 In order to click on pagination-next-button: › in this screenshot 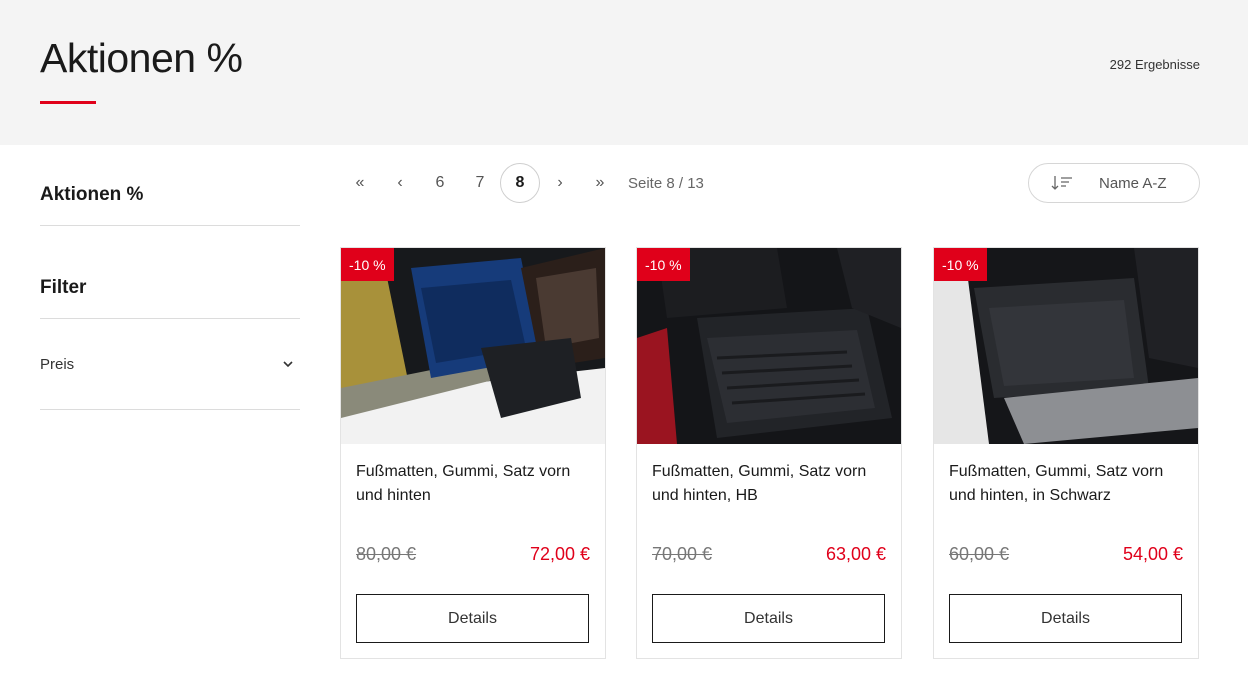, I will do `click(560, 183)`.